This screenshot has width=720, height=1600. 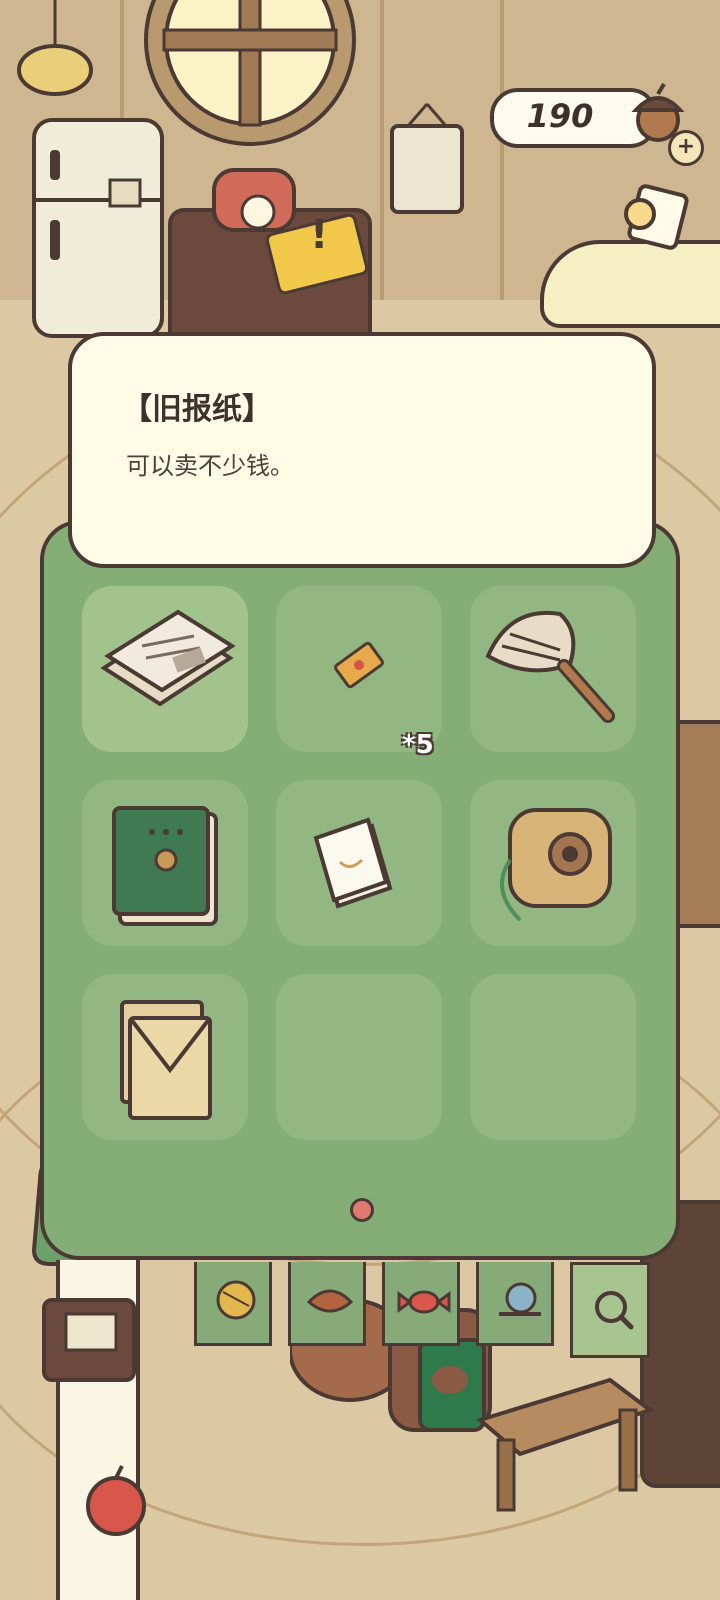 What do you see at coordinates (55, 48) in the screenshot?
I see `hanging-lamp` at bounding box center [55, 48].